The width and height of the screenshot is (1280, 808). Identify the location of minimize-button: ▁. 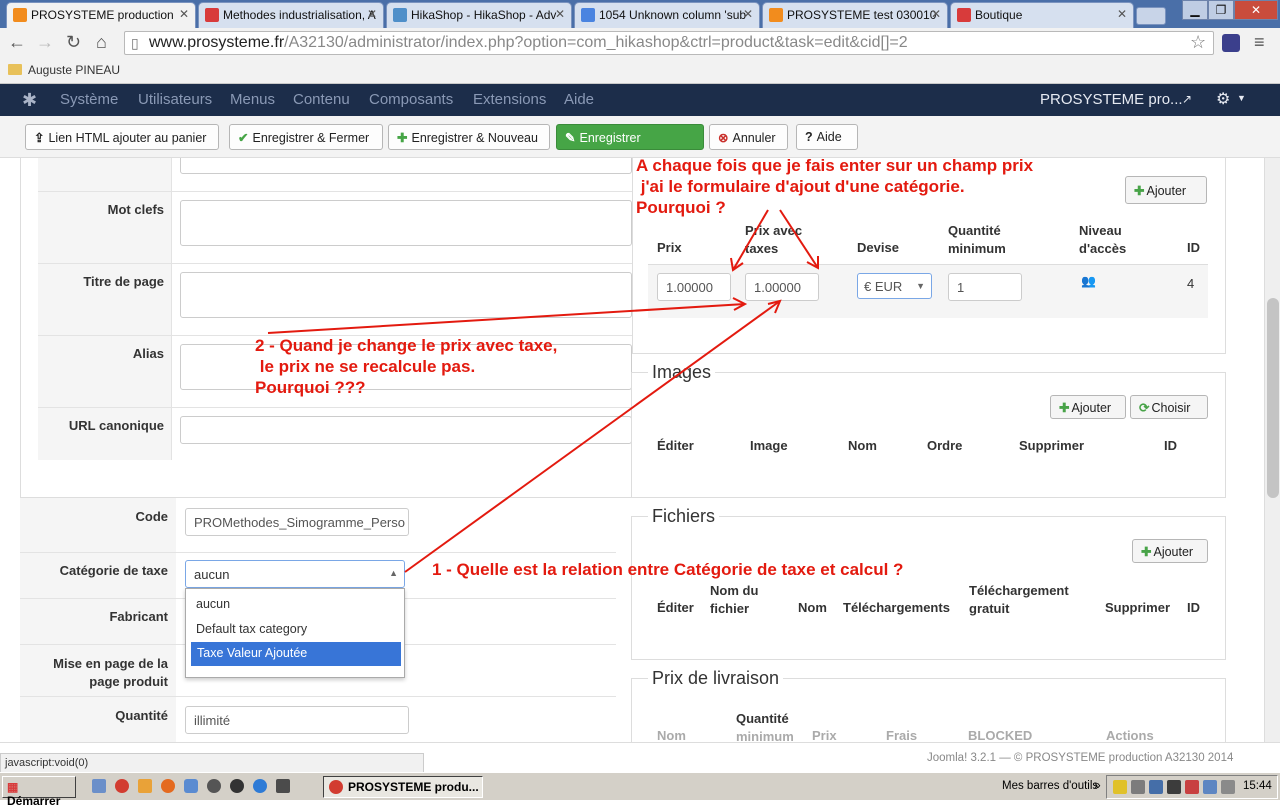
(1195, 10).